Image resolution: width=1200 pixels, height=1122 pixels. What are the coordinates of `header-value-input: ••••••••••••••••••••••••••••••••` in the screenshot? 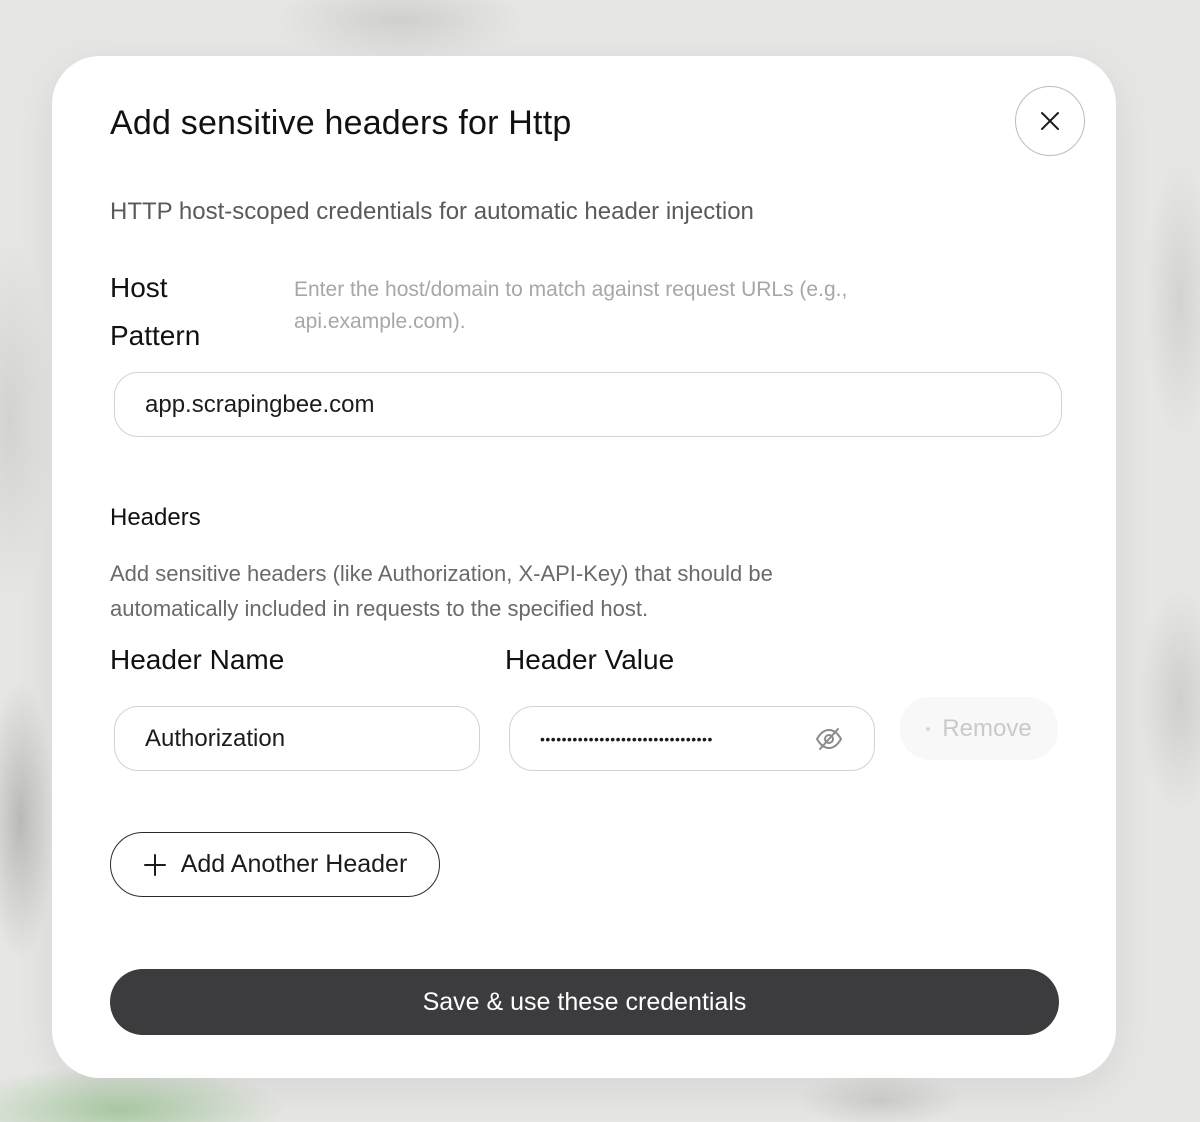 It's located at (692, 738).